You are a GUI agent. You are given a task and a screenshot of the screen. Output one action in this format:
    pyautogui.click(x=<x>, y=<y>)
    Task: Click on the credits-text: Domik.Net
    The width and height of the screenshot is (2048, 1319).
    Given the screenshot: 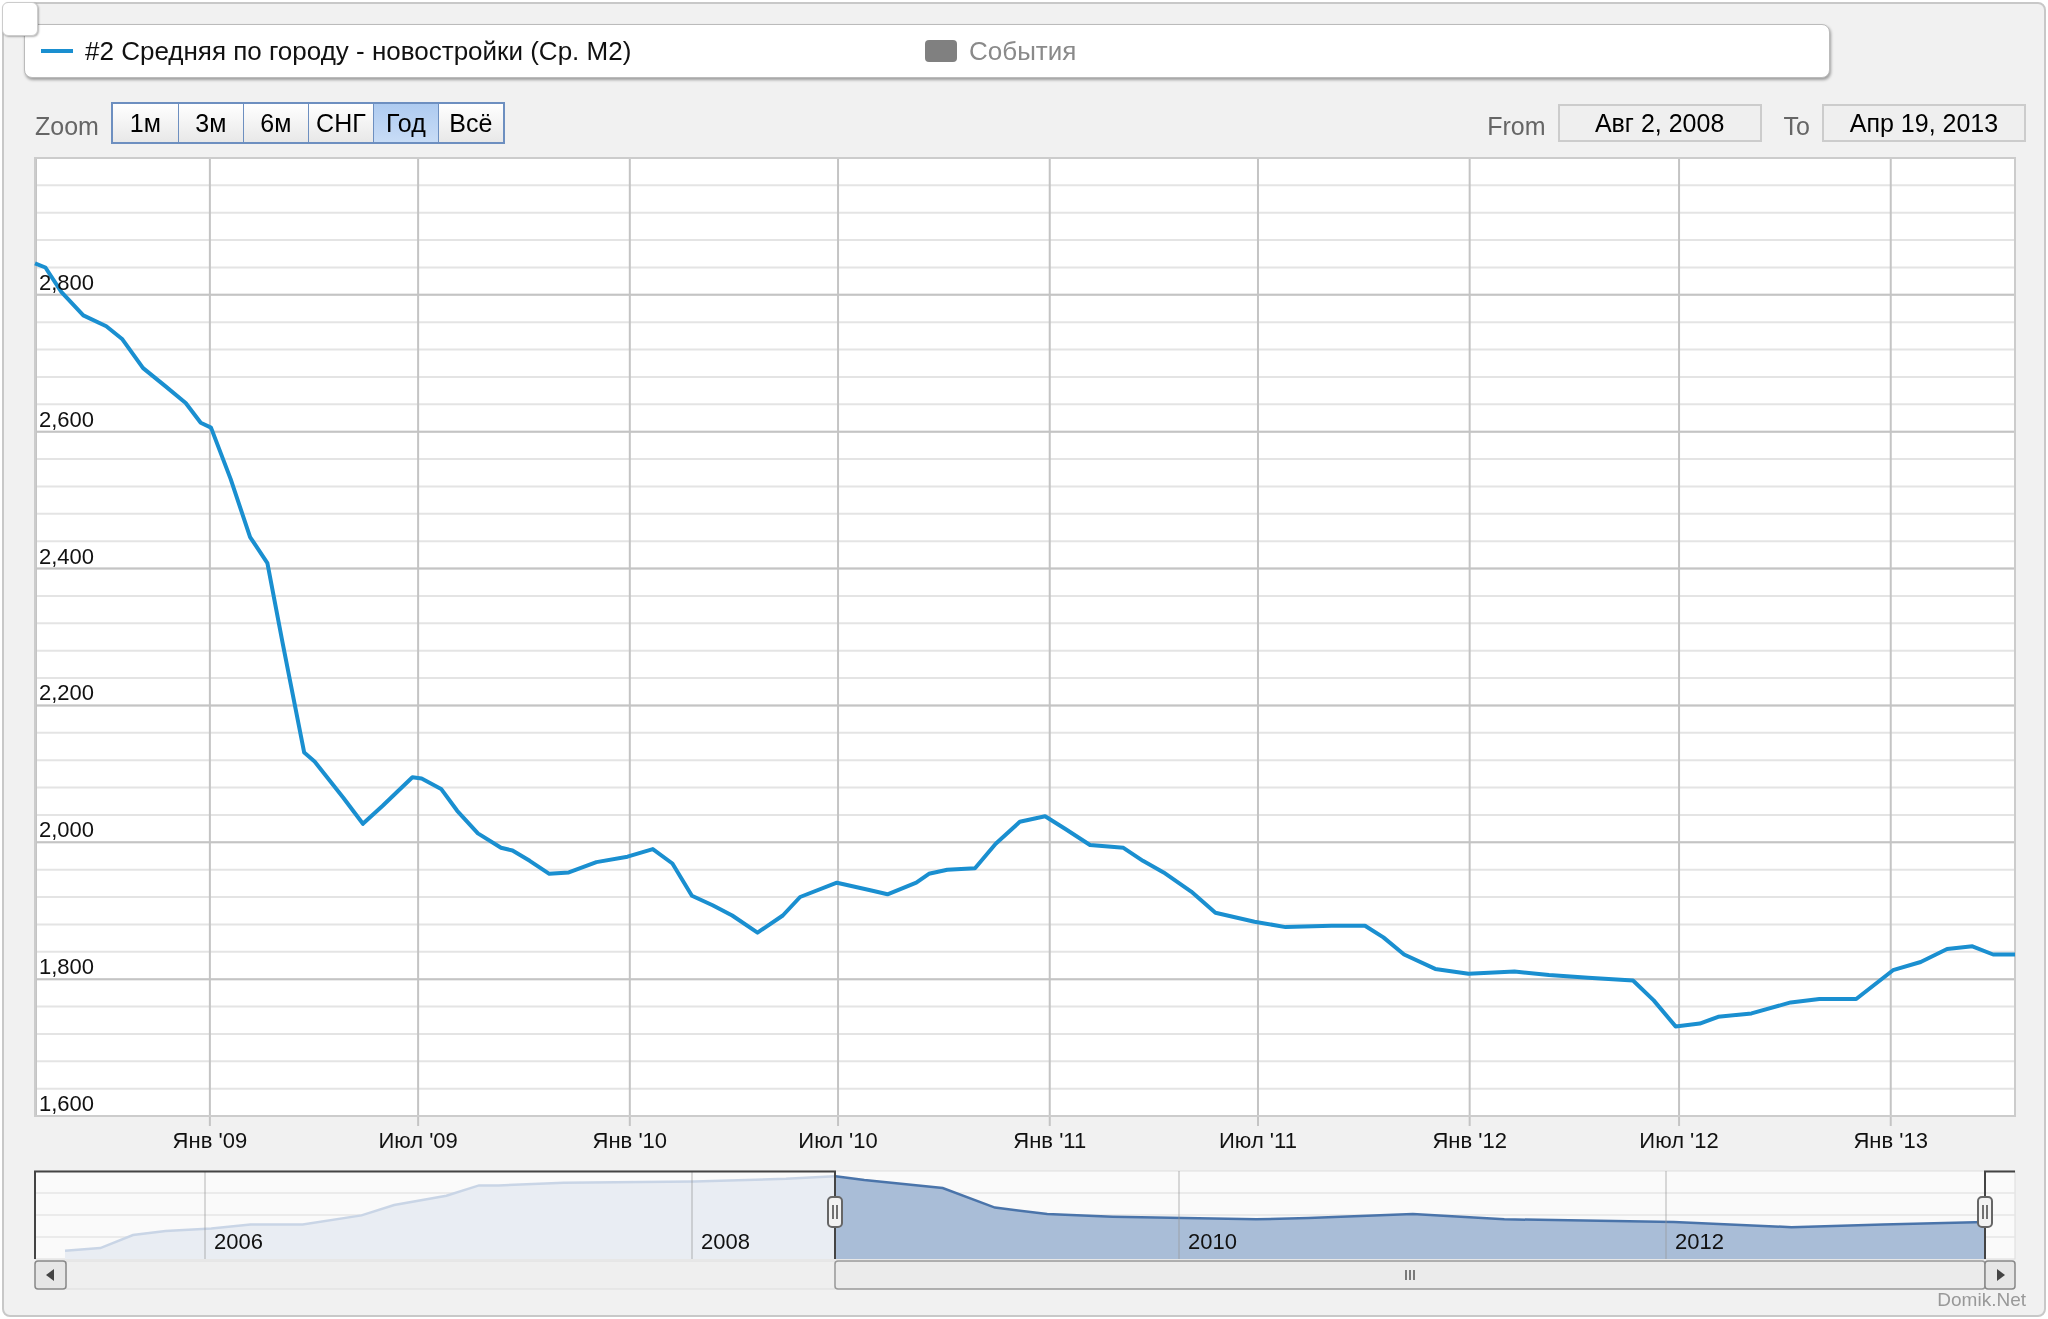 What is the action you would take?
    pyautogui.click(x=1981, y=1300)
    